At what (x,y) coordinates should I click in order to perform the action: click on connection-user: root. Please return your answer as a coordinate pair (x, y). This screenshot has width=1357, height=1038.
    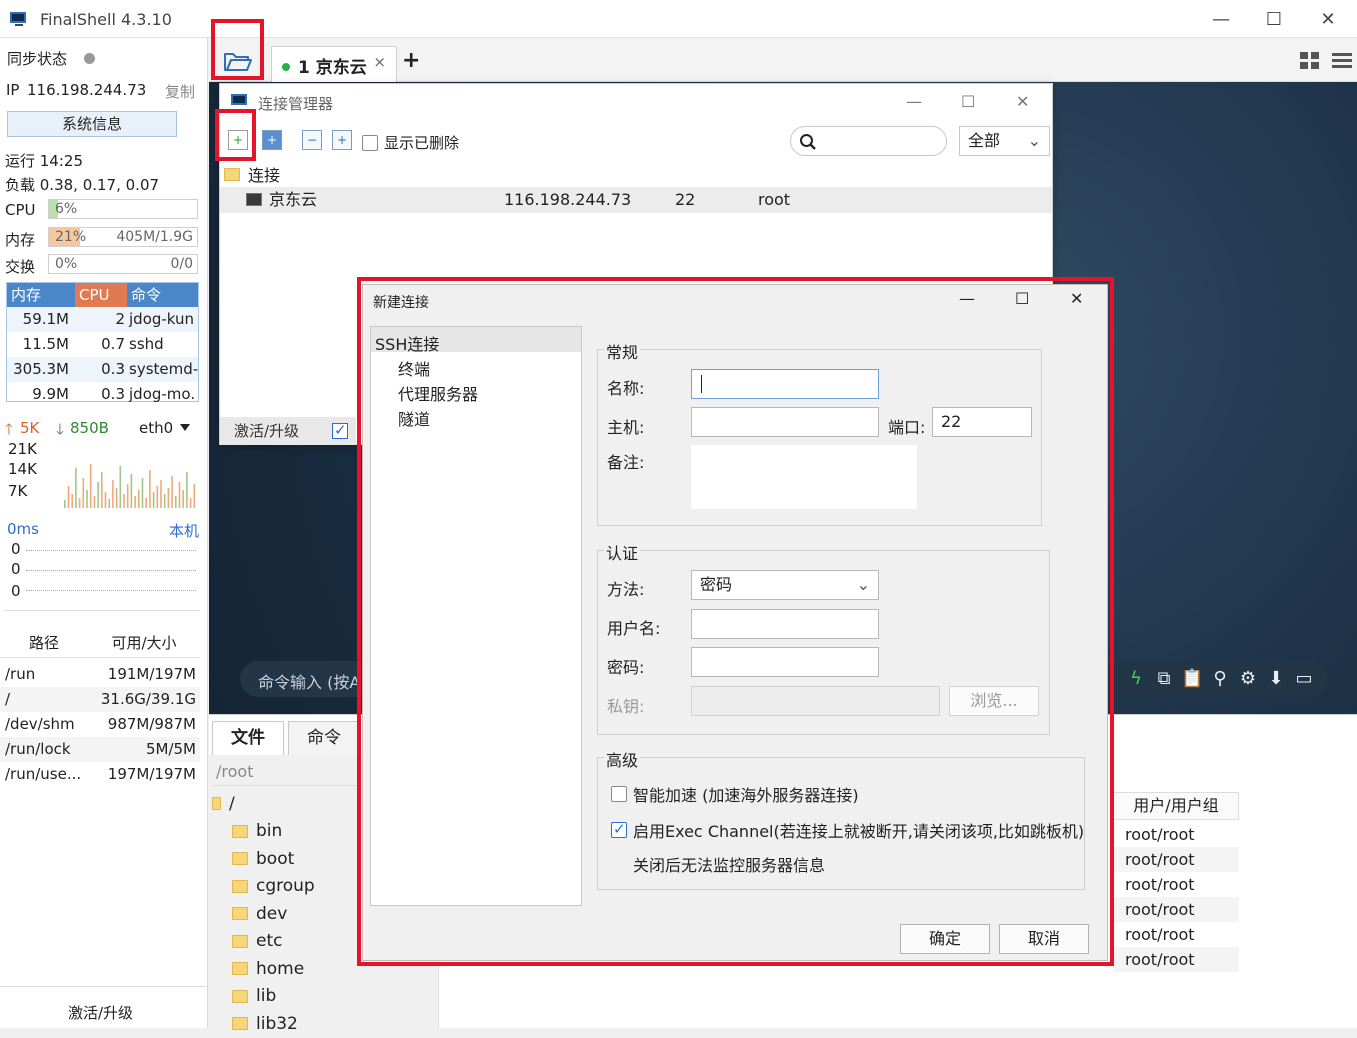
    Looking at the image, I should click on (774, 199).